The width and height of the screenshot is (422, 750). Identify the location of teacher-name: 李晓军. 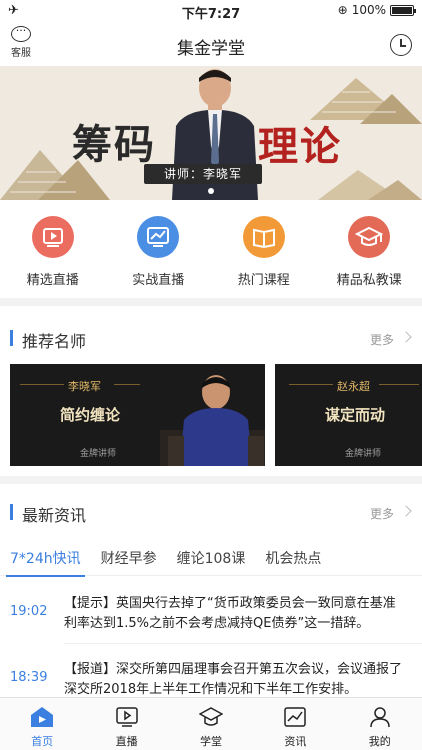
(84, 386).